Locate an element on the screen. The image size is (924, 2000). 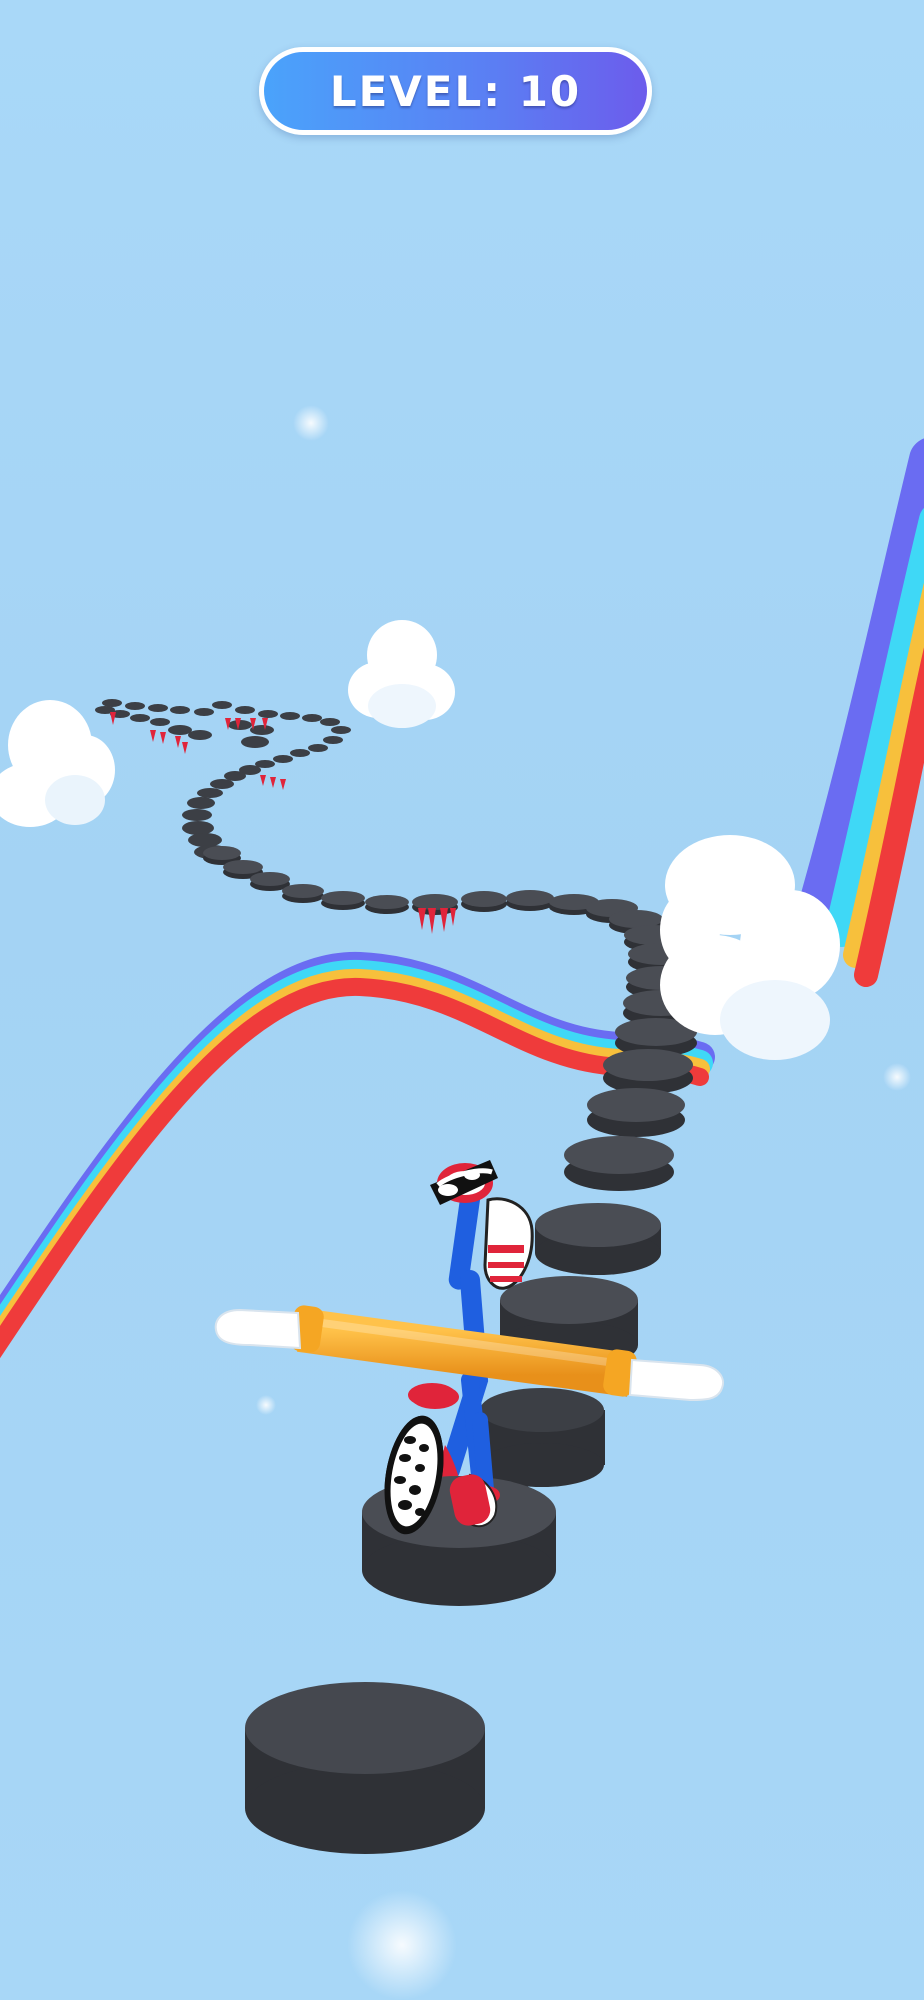
foreground-platforms is located at coordinates (400, 1619).